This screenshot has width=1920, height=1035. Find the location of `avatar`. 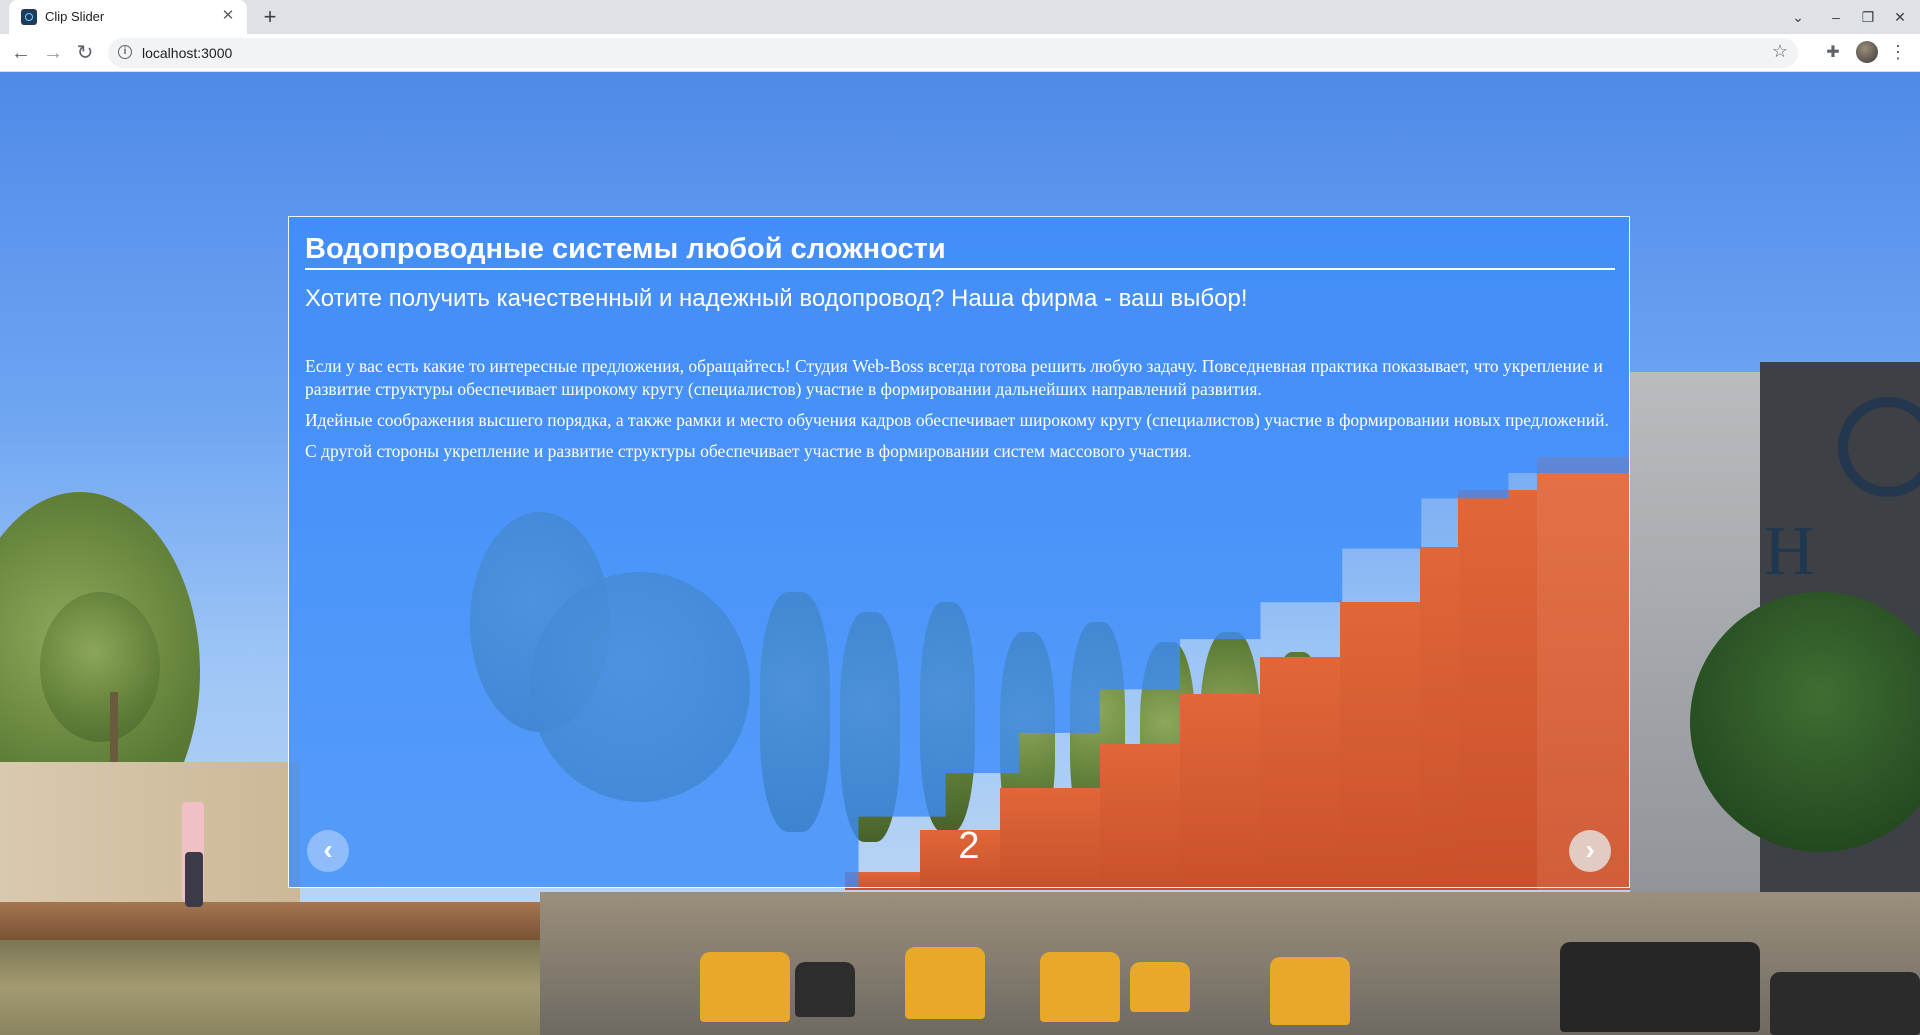

avatar is located at coordinates (1867, 52).